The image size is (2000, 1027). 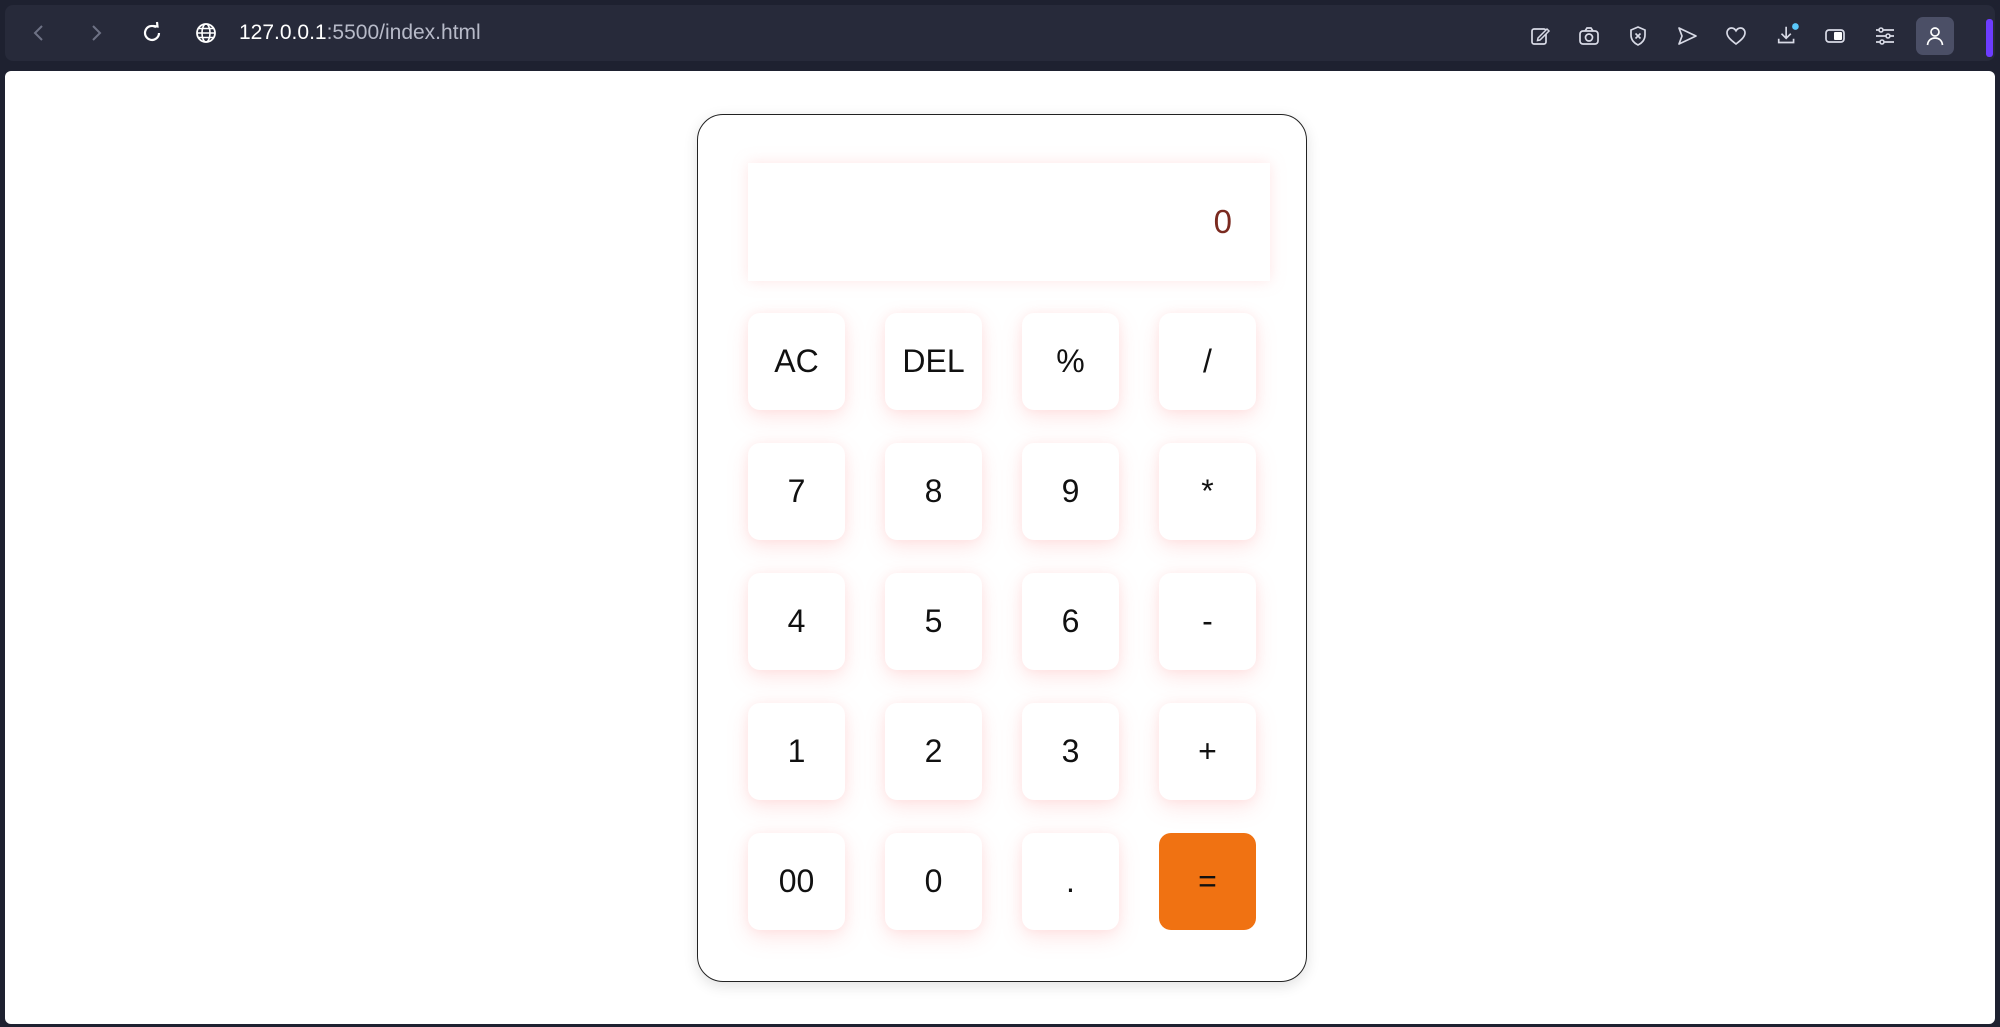 What do you see at coordinates (1736, 36) in the screenshot?
I see `heart-icon` at bounding box center [1736, 36].